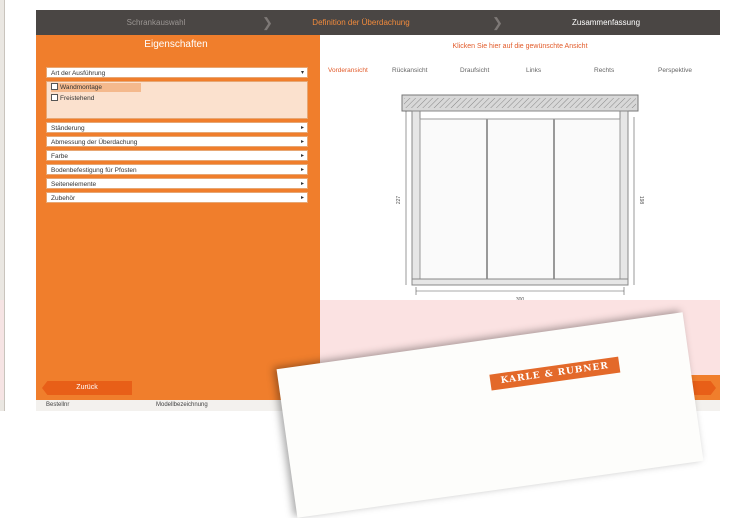 The width and height of the screenshot is (734, 518). What do you see at coordinates (177, 72) in the screenshot?
I see `section-ausfuehrung: Art der Ausführung ▾` at bounding box center [177, 72].